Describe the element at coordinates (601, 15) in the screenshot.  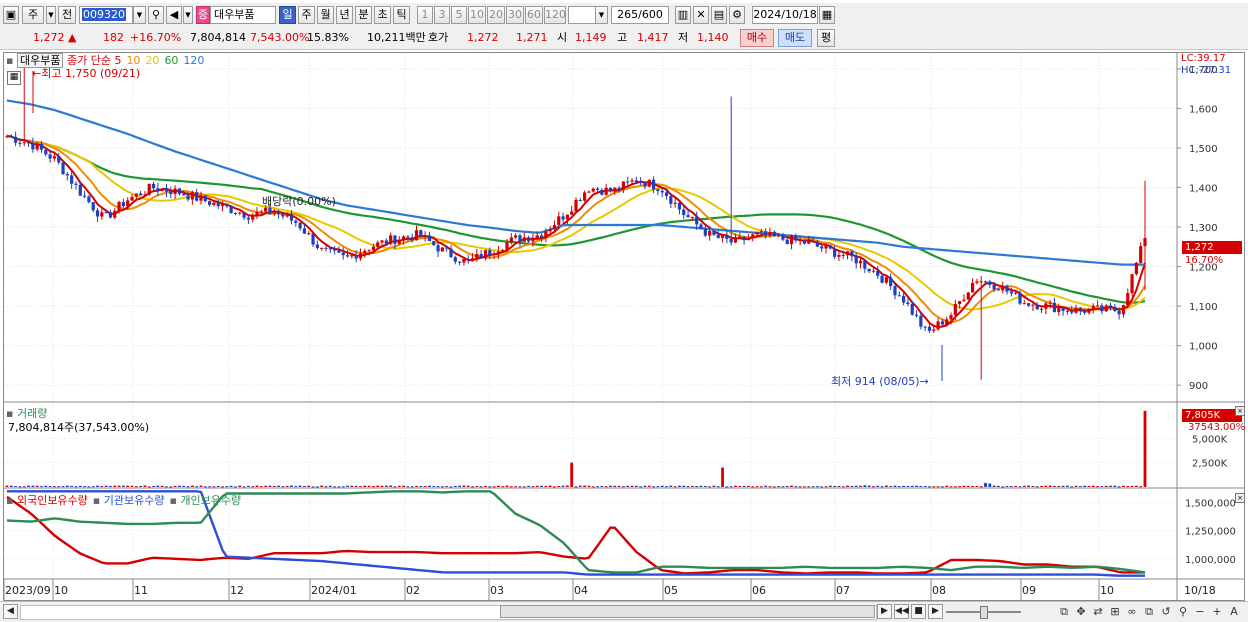
I see `custom-period-dropdown-icon: ▼` at that location.